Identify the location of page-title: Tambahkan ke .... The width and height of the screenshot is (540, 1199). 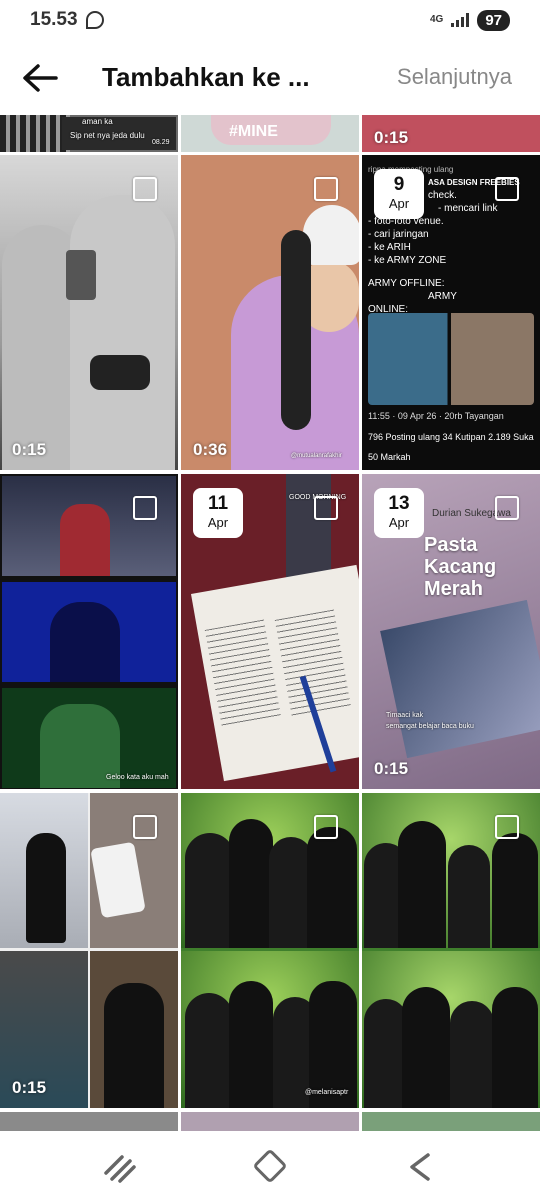
(206, 77).